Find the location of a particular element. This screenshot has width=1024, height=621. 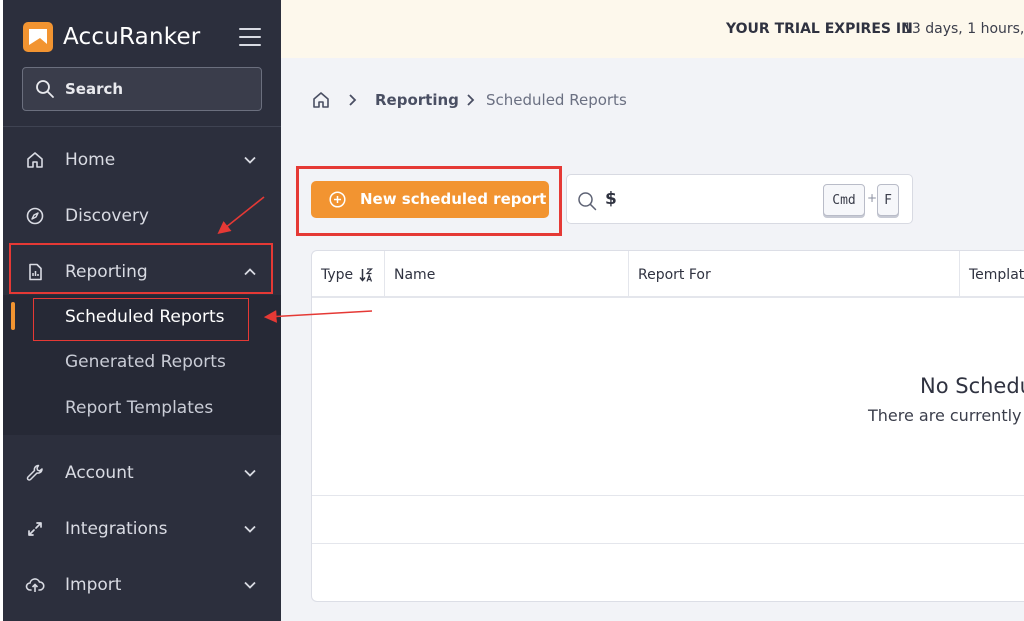

sort-descending-icon is located at coordinates (366, 274).